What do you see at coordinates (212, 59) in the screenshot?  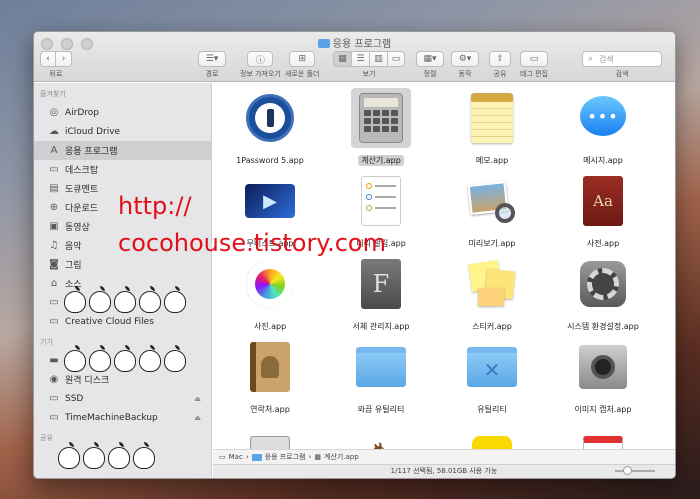 I see `path-button: ☰▾` at bounding box center [212, 59].